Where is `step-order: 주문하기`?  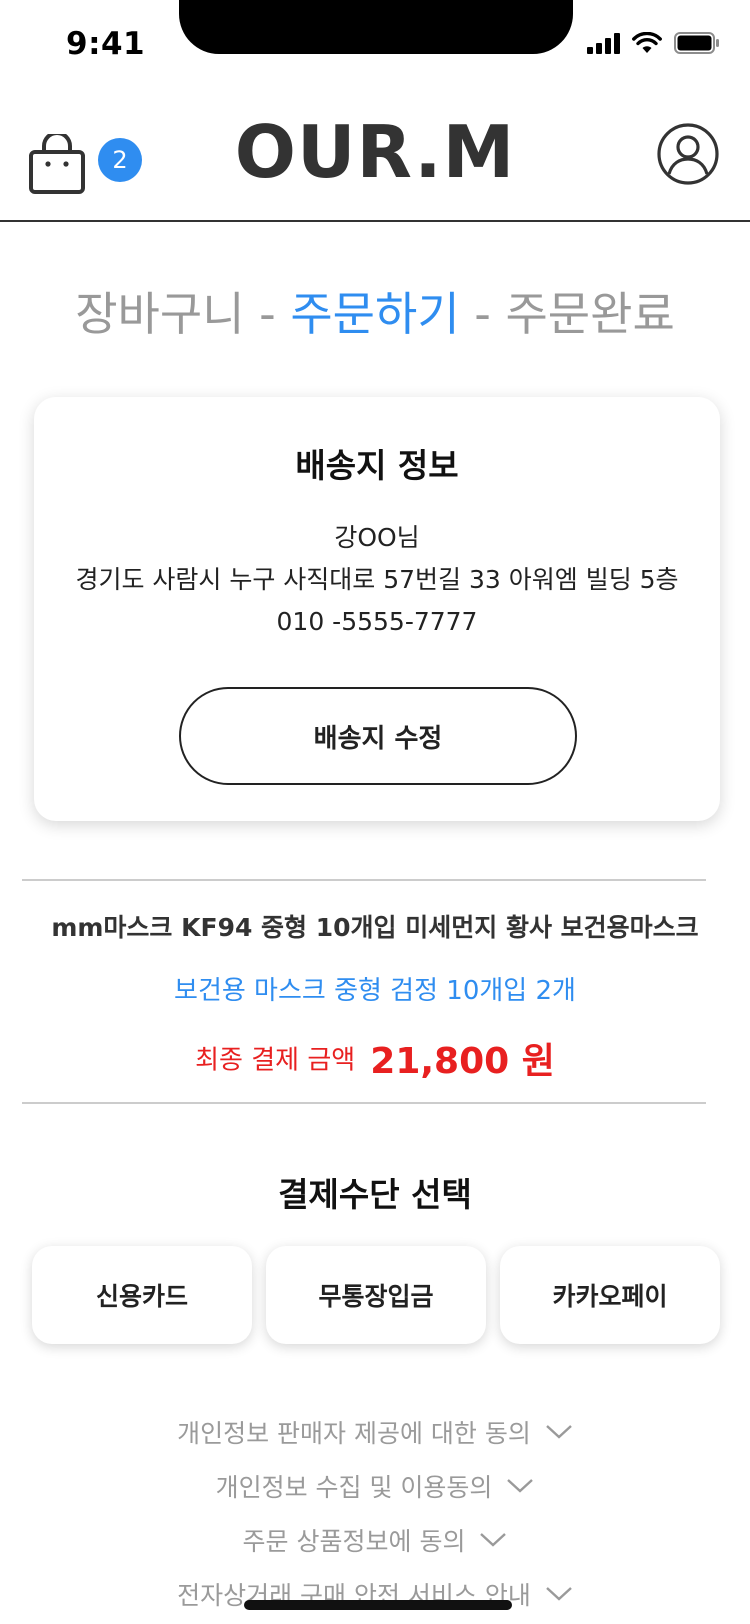
step-order: 주문하기 is located at coordinates (375, 314).